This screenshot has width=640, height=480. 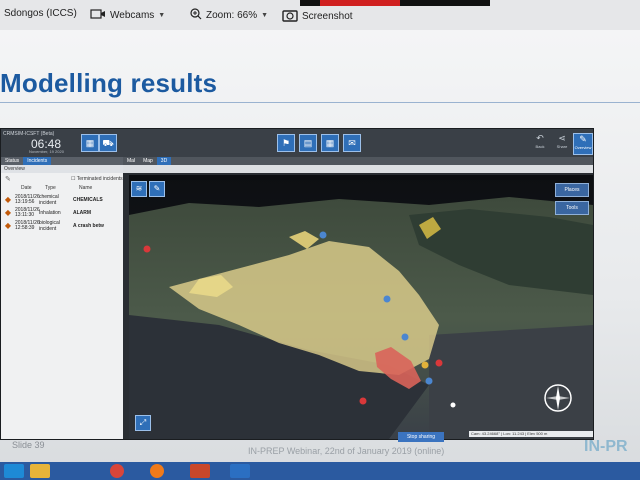 I want to click on grid-button: ▦, so click(x=330, y=143).